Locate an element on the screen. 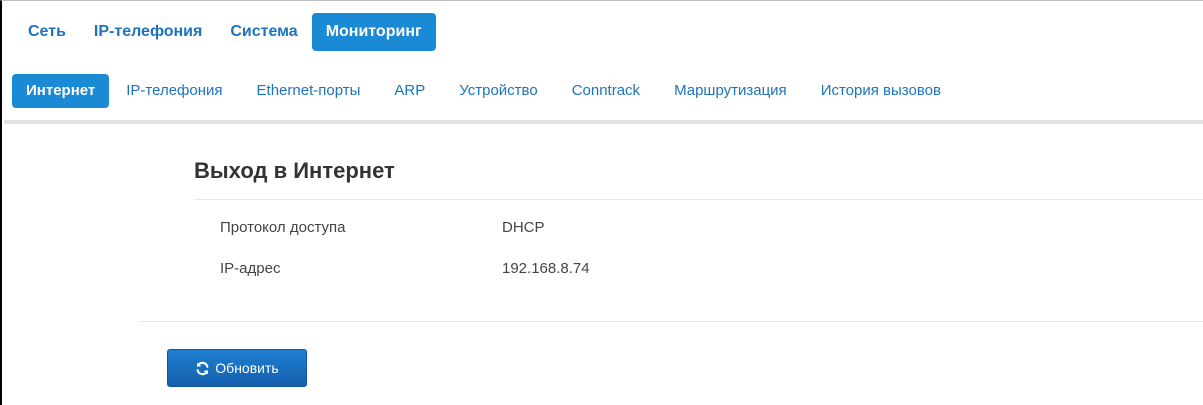  sub-tab-internet: Интернет is located at coordinates (61, 91).